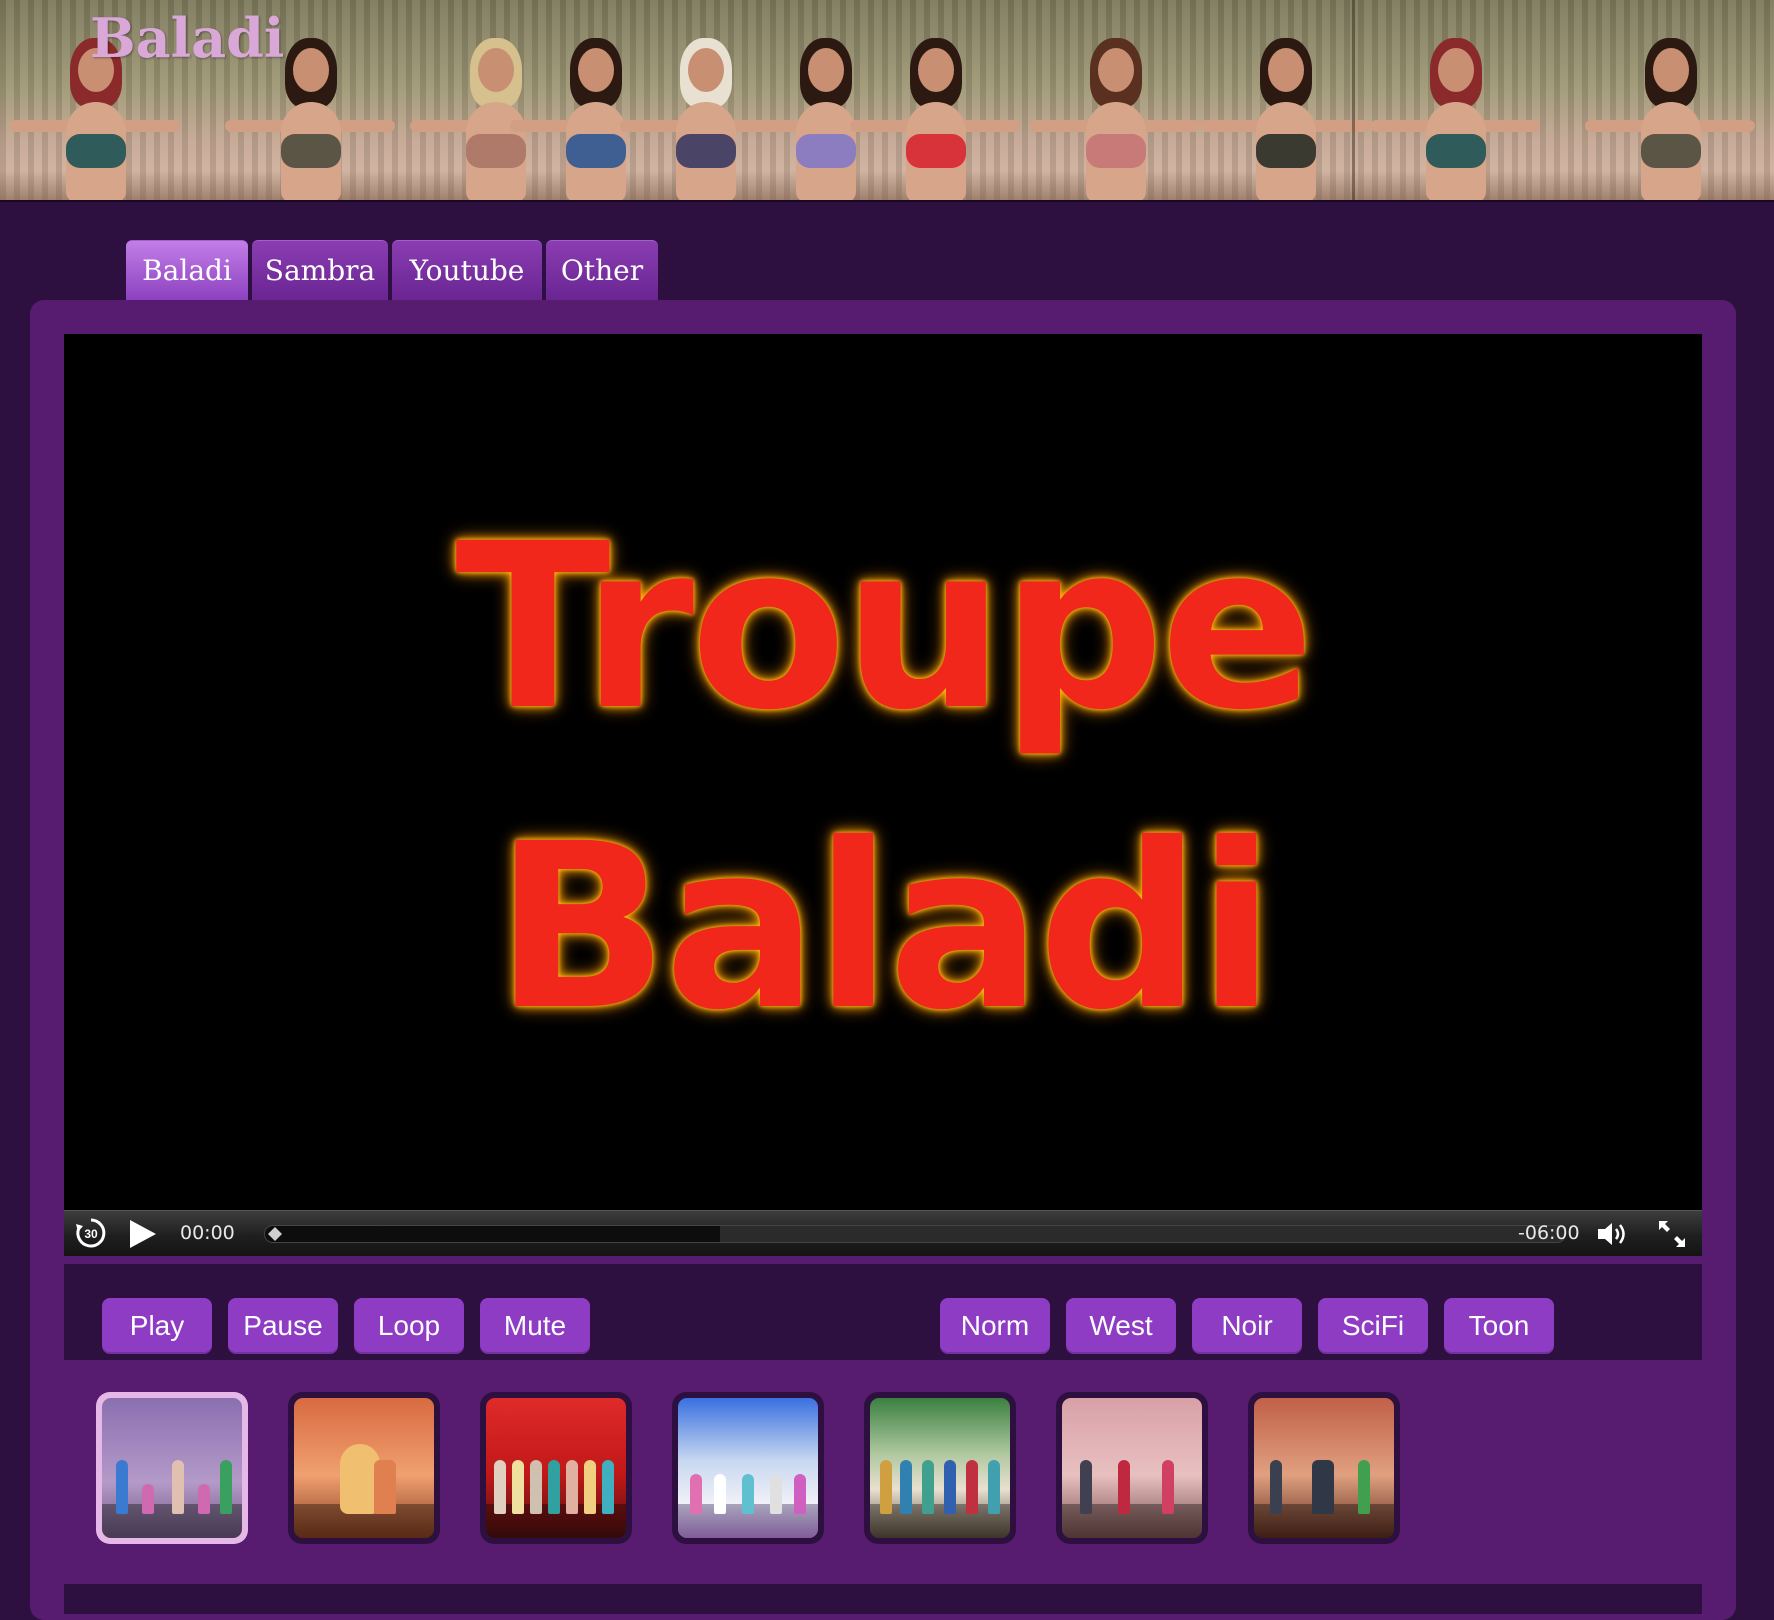 This screenshot has height=1620, width=1774. Describe the element at coordinates (320, 270) in the screenshot. I see `tab-sambra: Sambra` at that location.